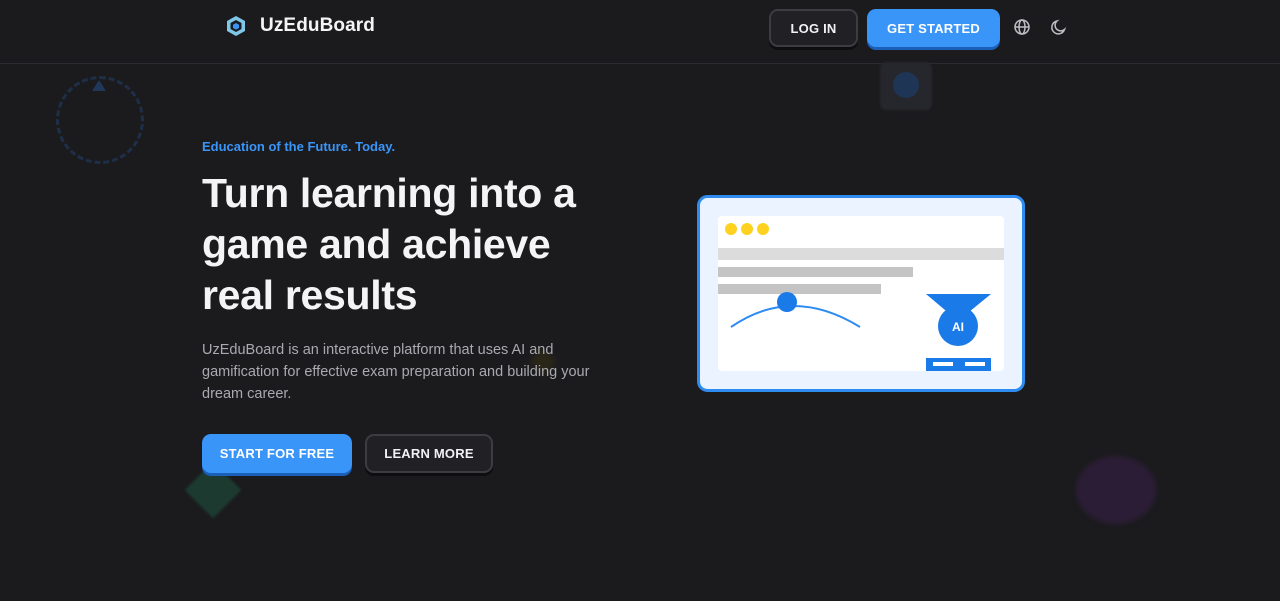  What do you see at coordinates (958, 327) in the screenshot?
I see `ai-badge-label: AI` at bounding box center [958, 327].